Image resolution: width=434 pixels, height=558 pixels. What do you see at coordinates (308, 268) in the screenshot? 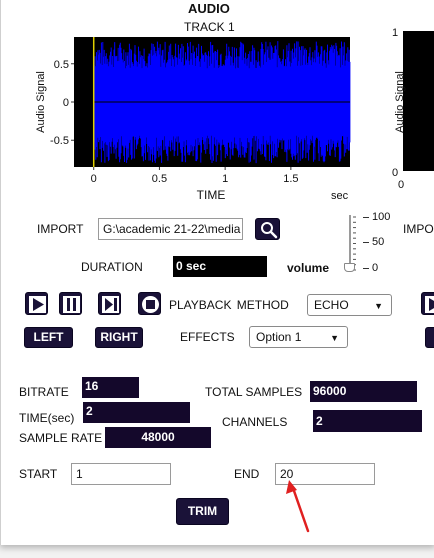
I see `volume-label: volume` at bounding box center [308, 268].